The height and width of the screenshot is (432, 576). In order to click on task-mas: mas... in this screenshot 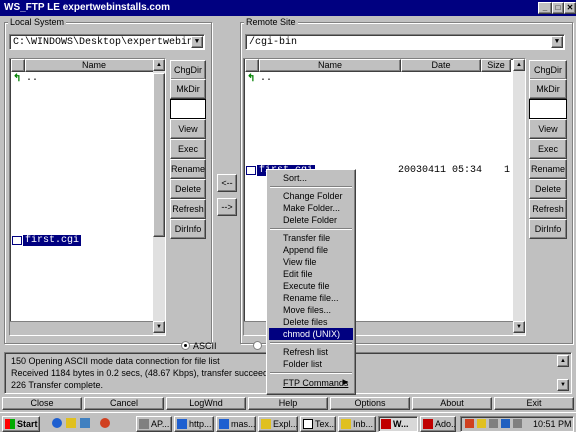, I will do `click(236, 424)`.